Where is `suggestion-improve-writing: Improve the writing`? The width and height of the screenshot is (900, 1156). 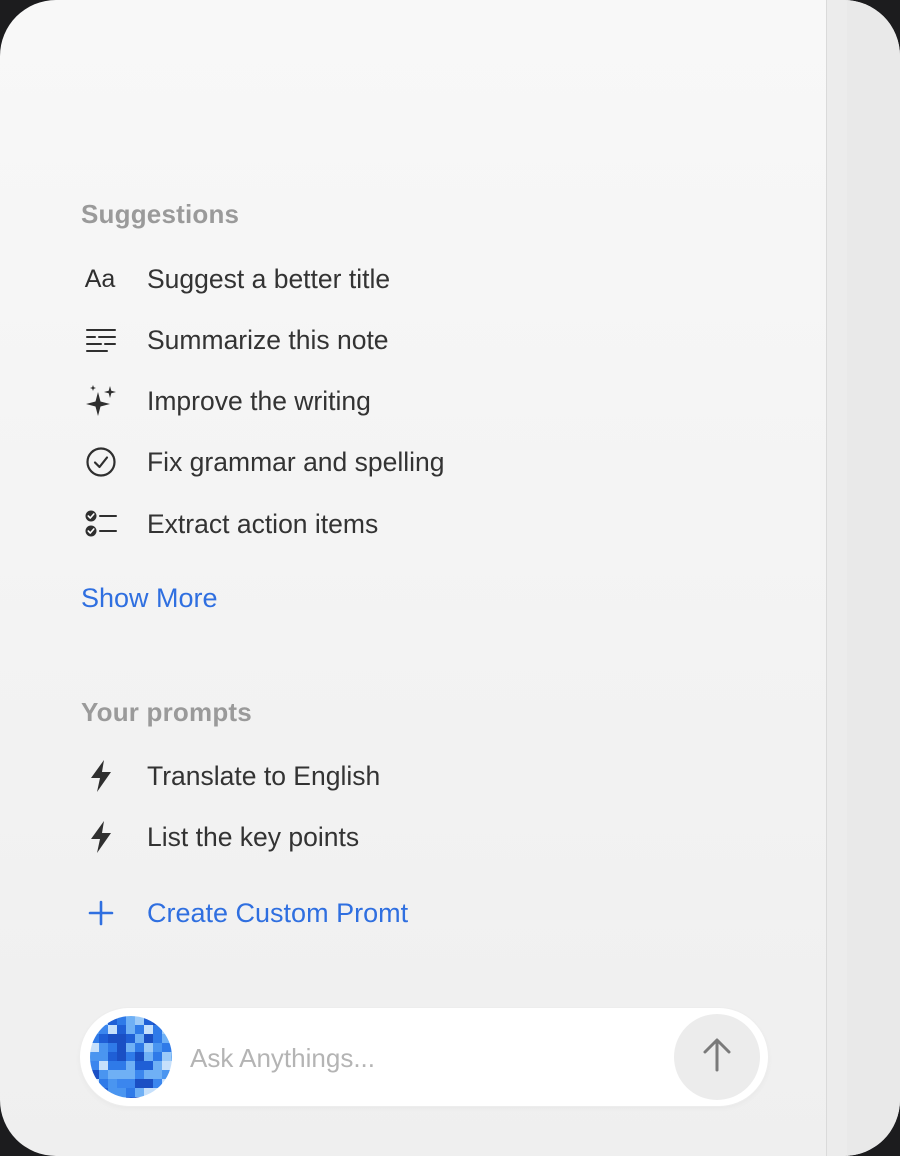 suggestion-improve-writing: Improve the writing is located at coordinates (226, 401).